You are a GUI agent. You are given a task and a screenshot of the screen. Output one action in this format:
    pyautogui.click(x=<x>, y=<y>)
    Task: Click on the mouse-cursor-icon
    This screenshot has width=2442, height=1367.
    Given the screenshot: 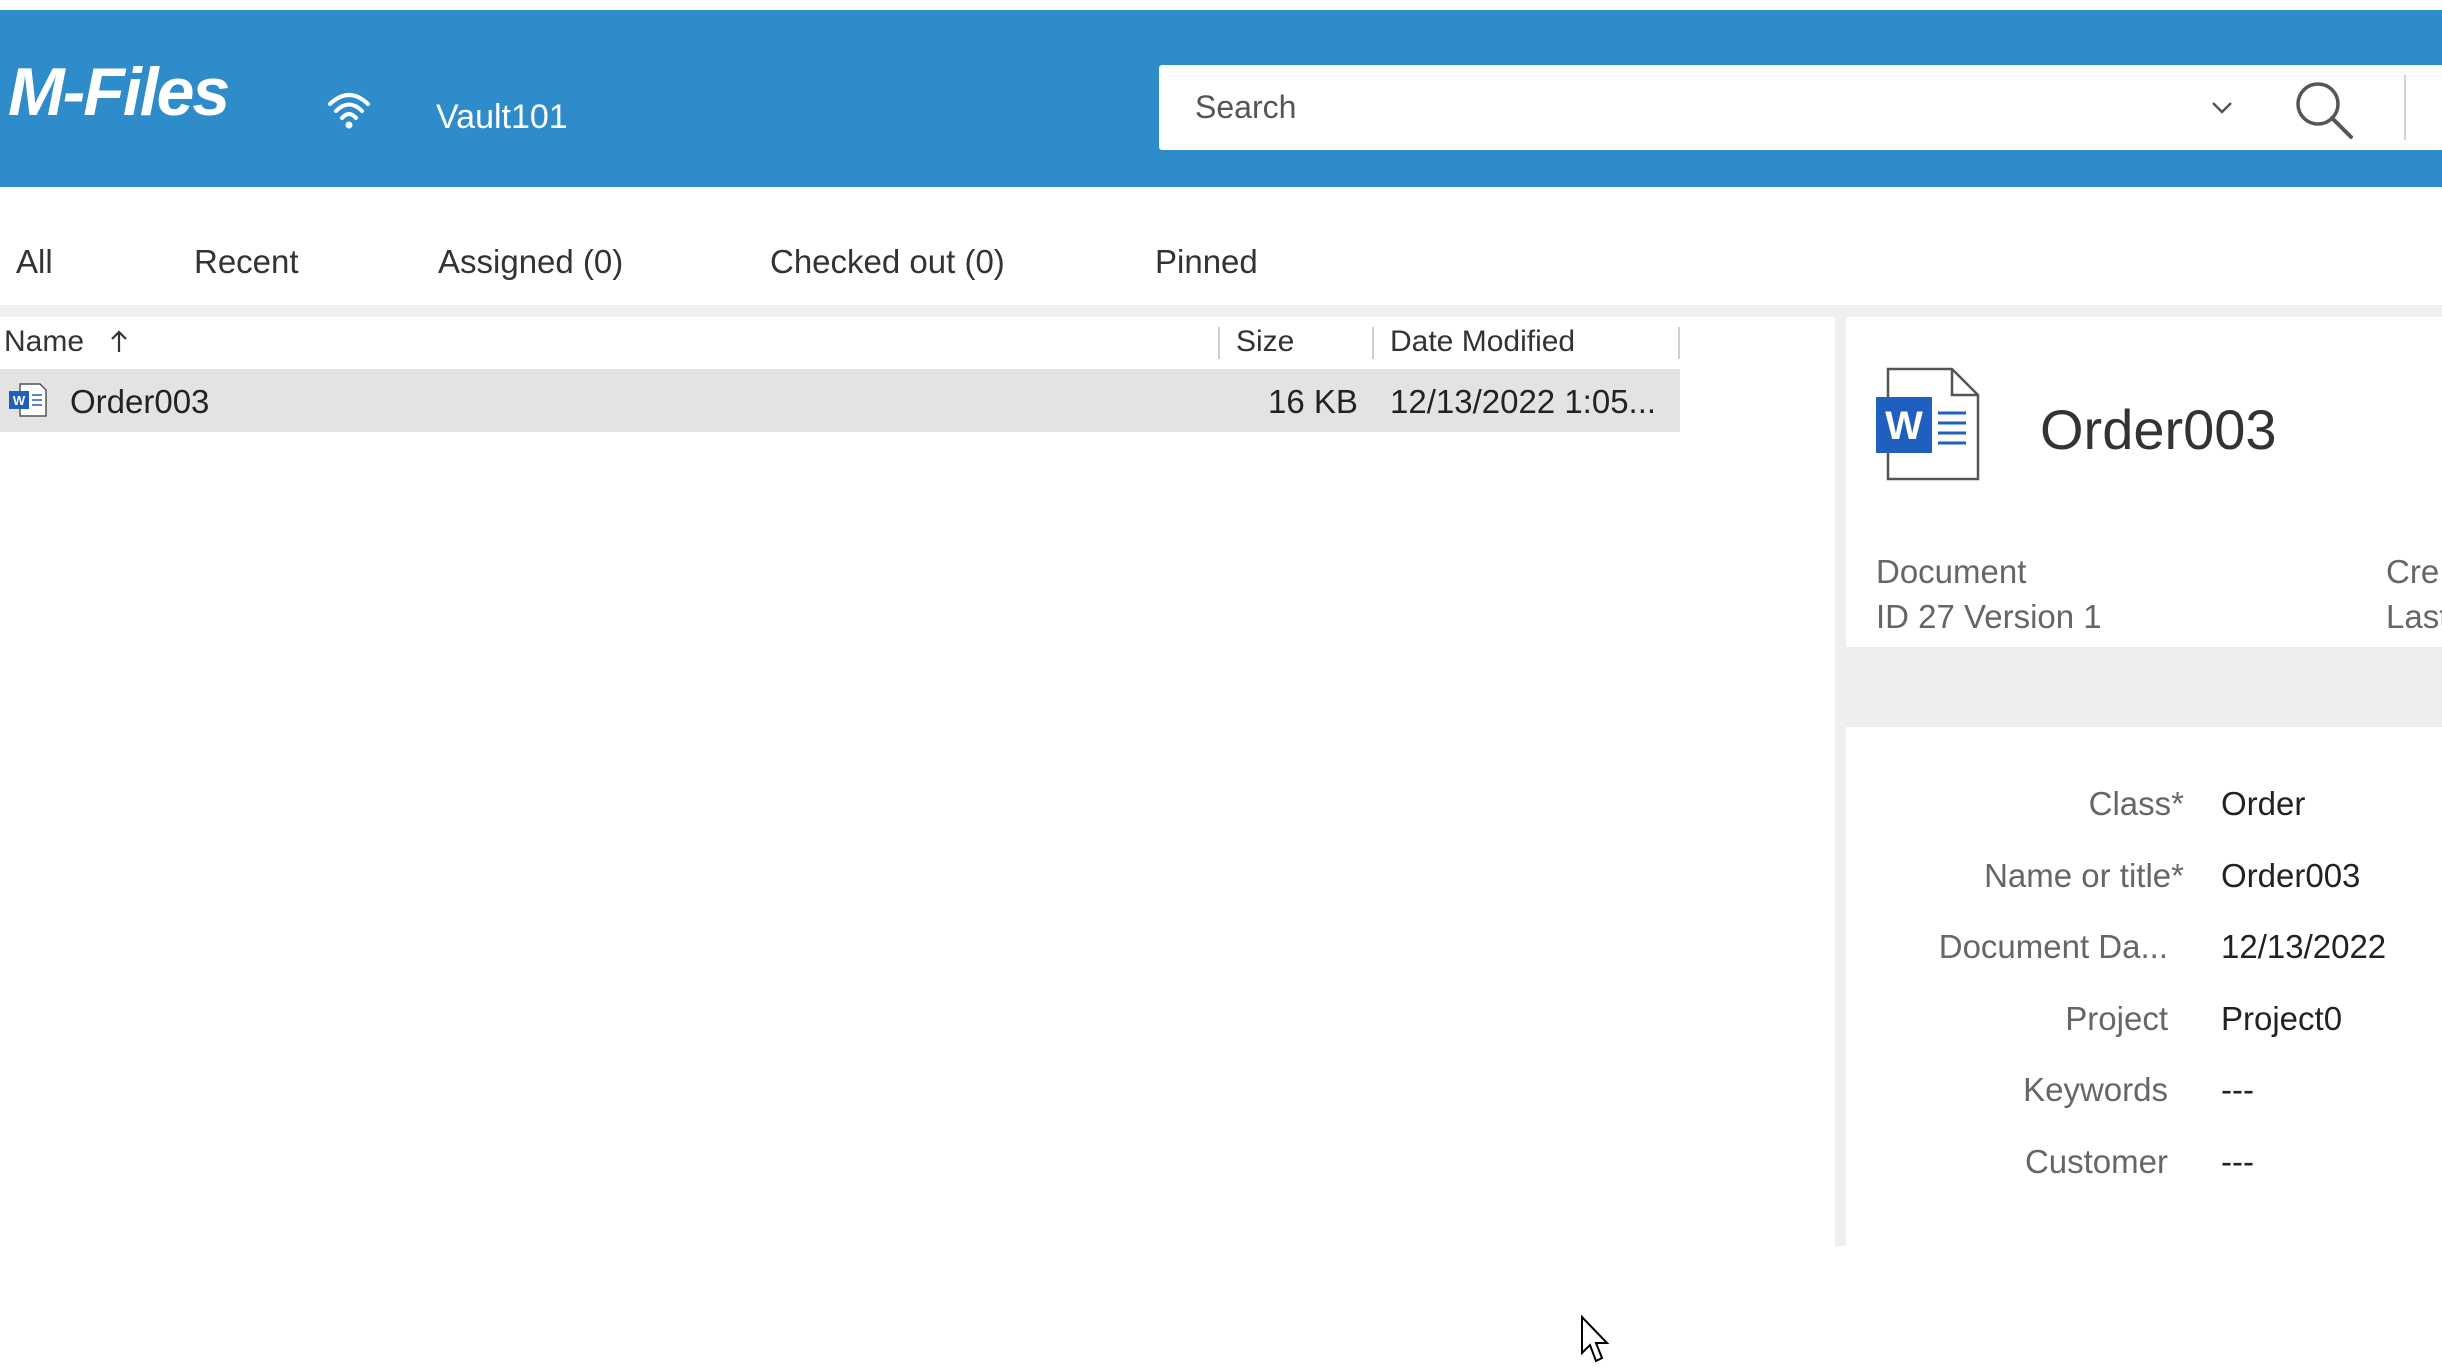 What is the action you would take?
    pyautogui.click(x=1595, y=1339)
    